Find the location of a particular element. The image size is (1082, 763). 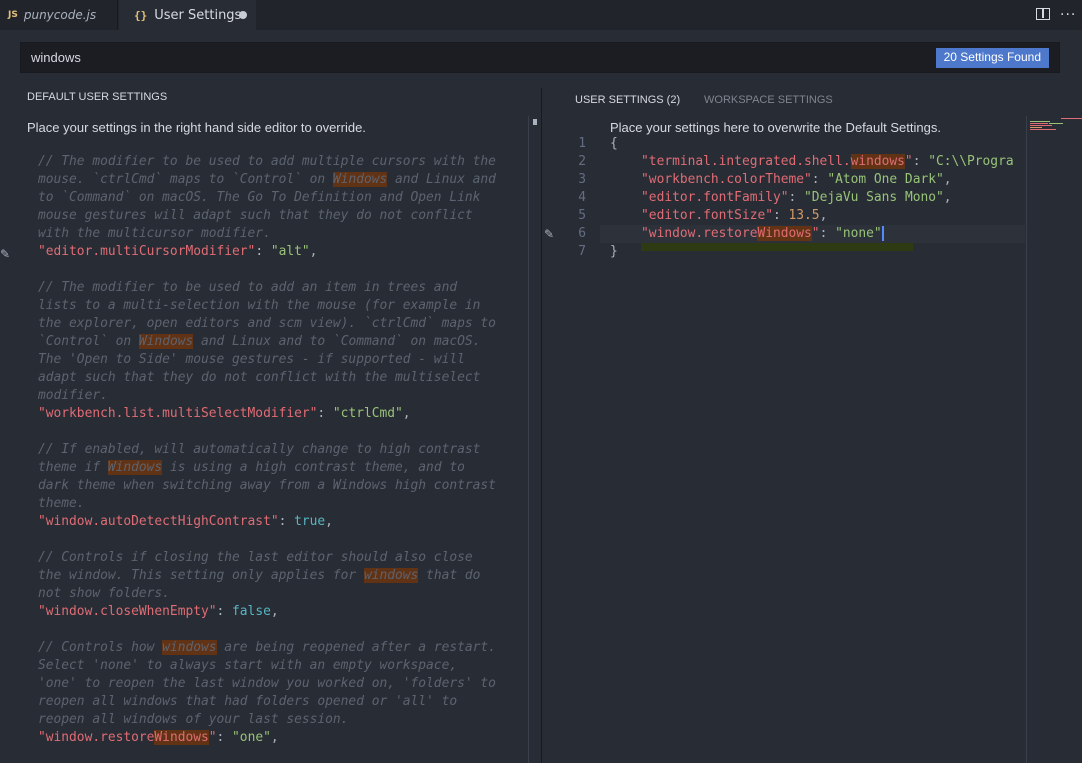

more-actions-icon: ··· is located at coordinates (1068, 15).